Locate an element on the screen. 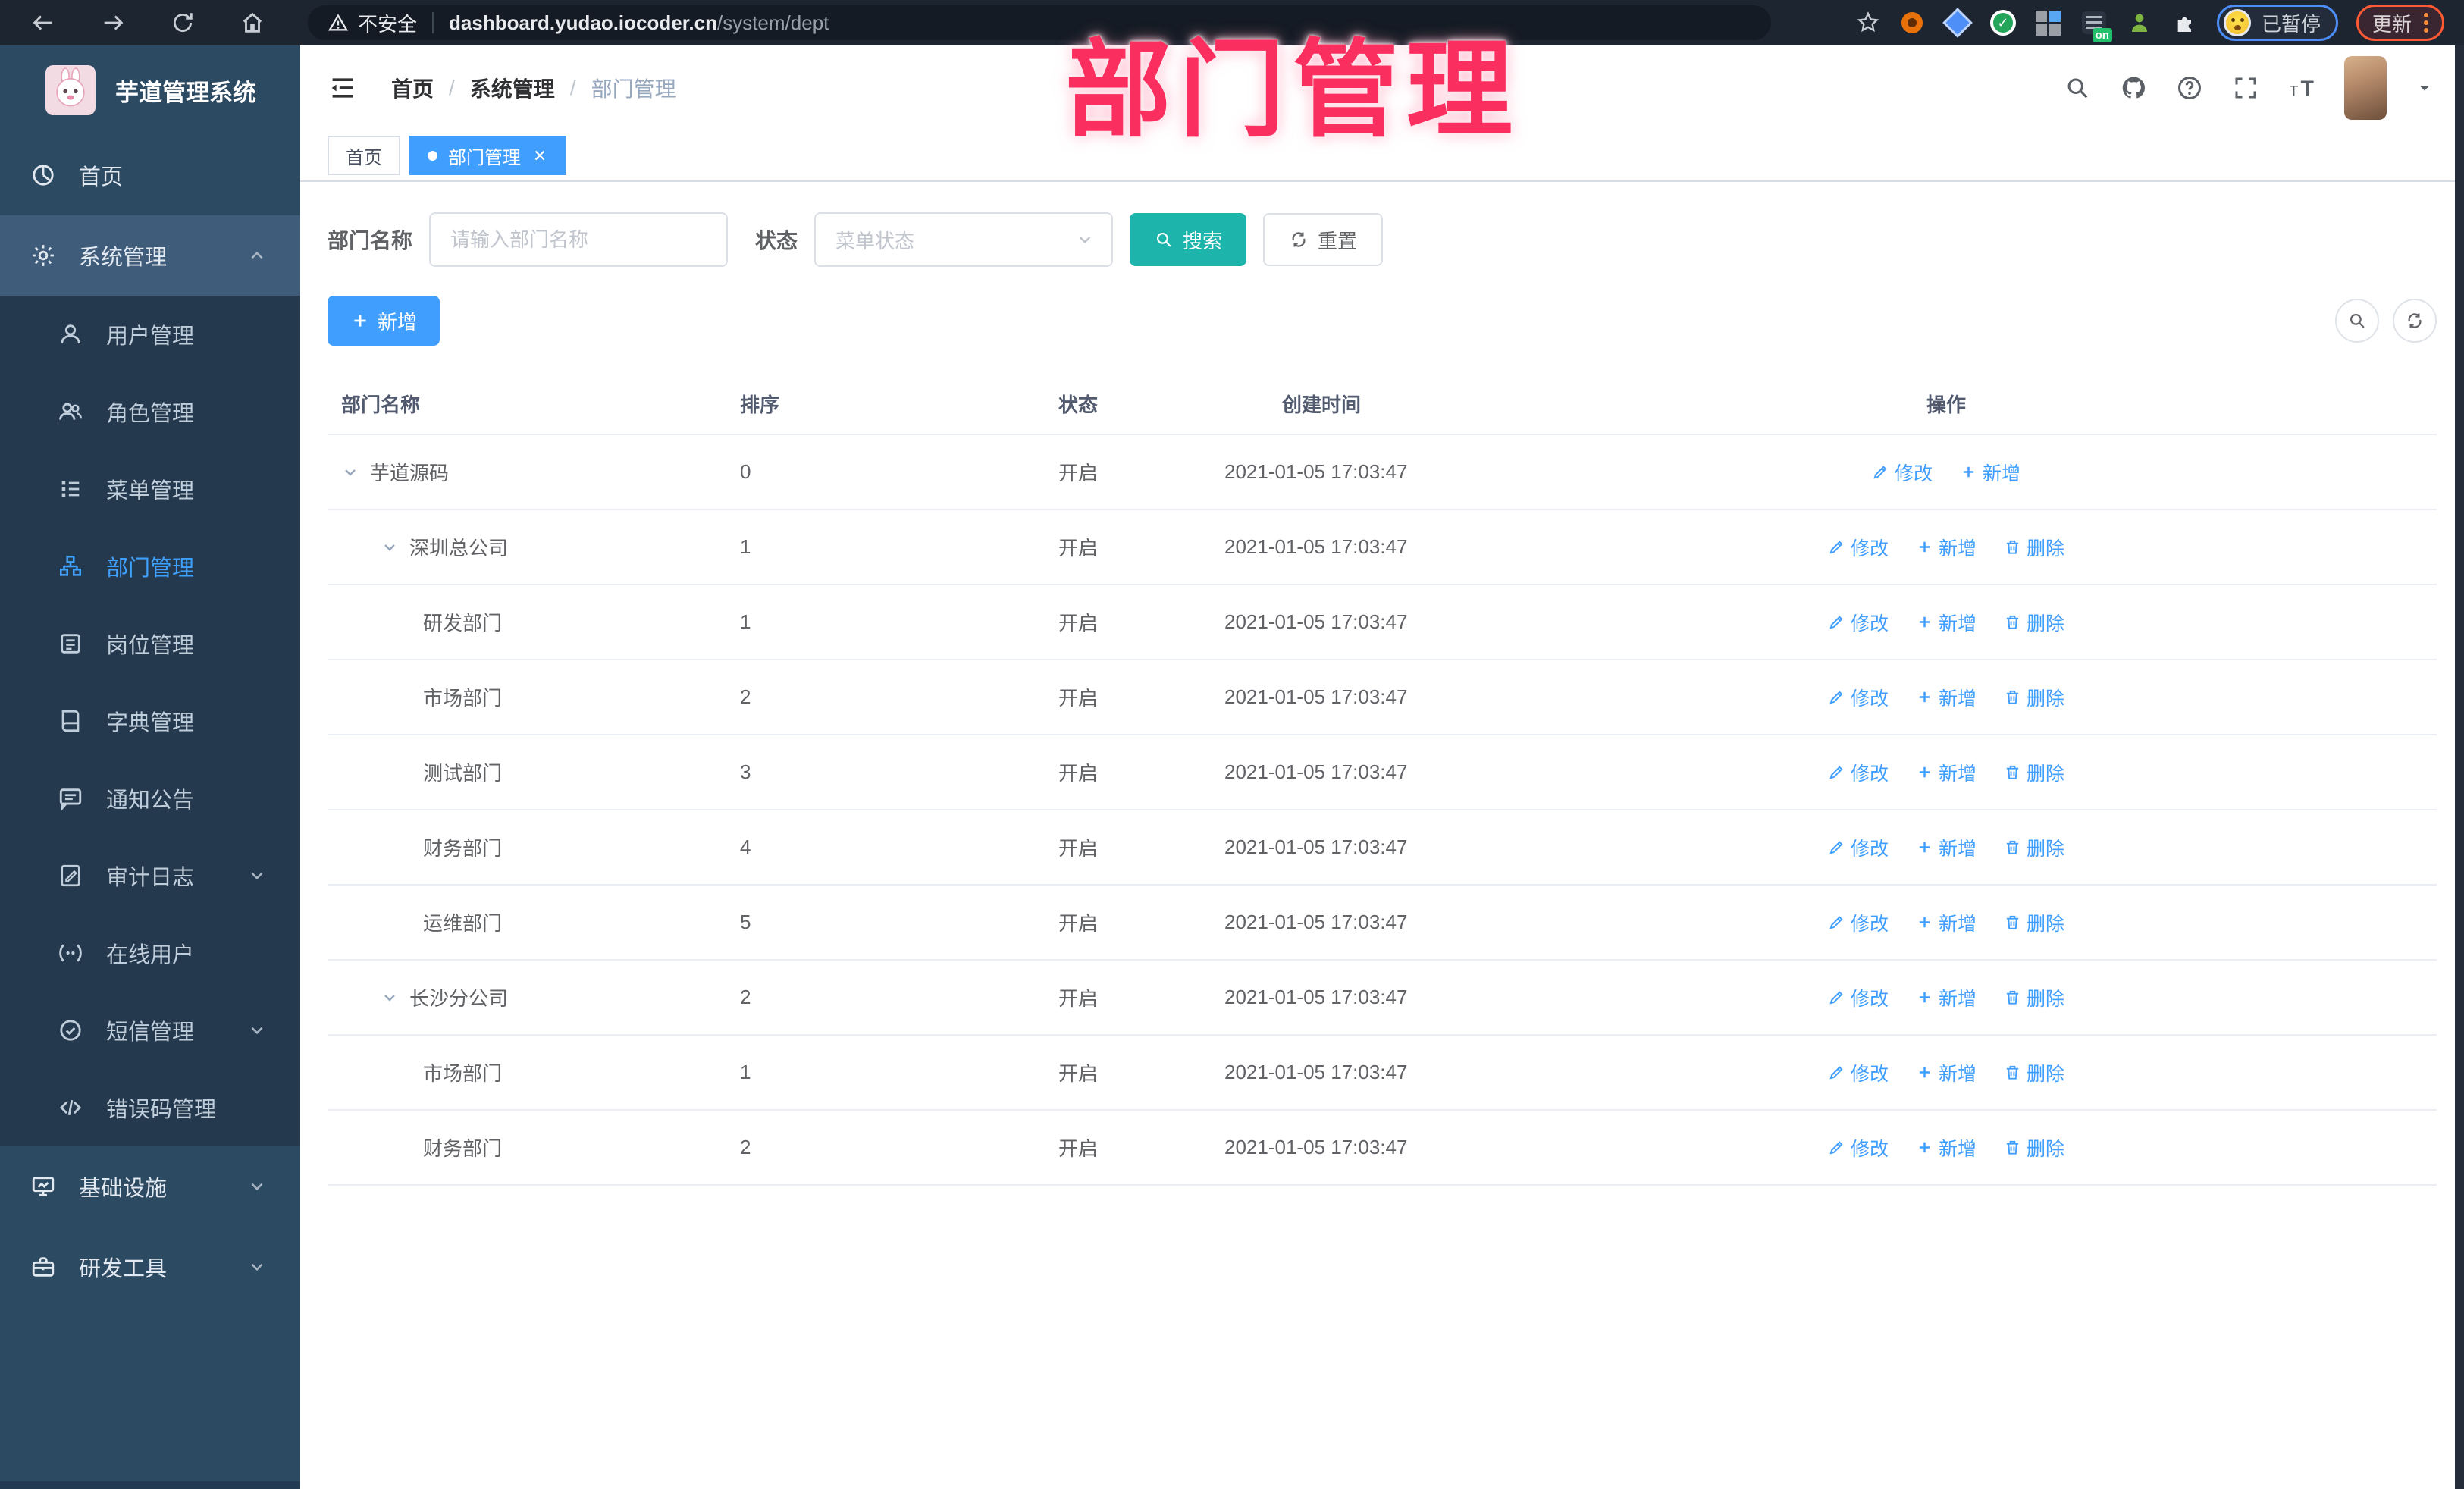 This screenshot has width=2464, height=1489. dept-name-cell: 财务部门 is located at coordinates (529, 847).